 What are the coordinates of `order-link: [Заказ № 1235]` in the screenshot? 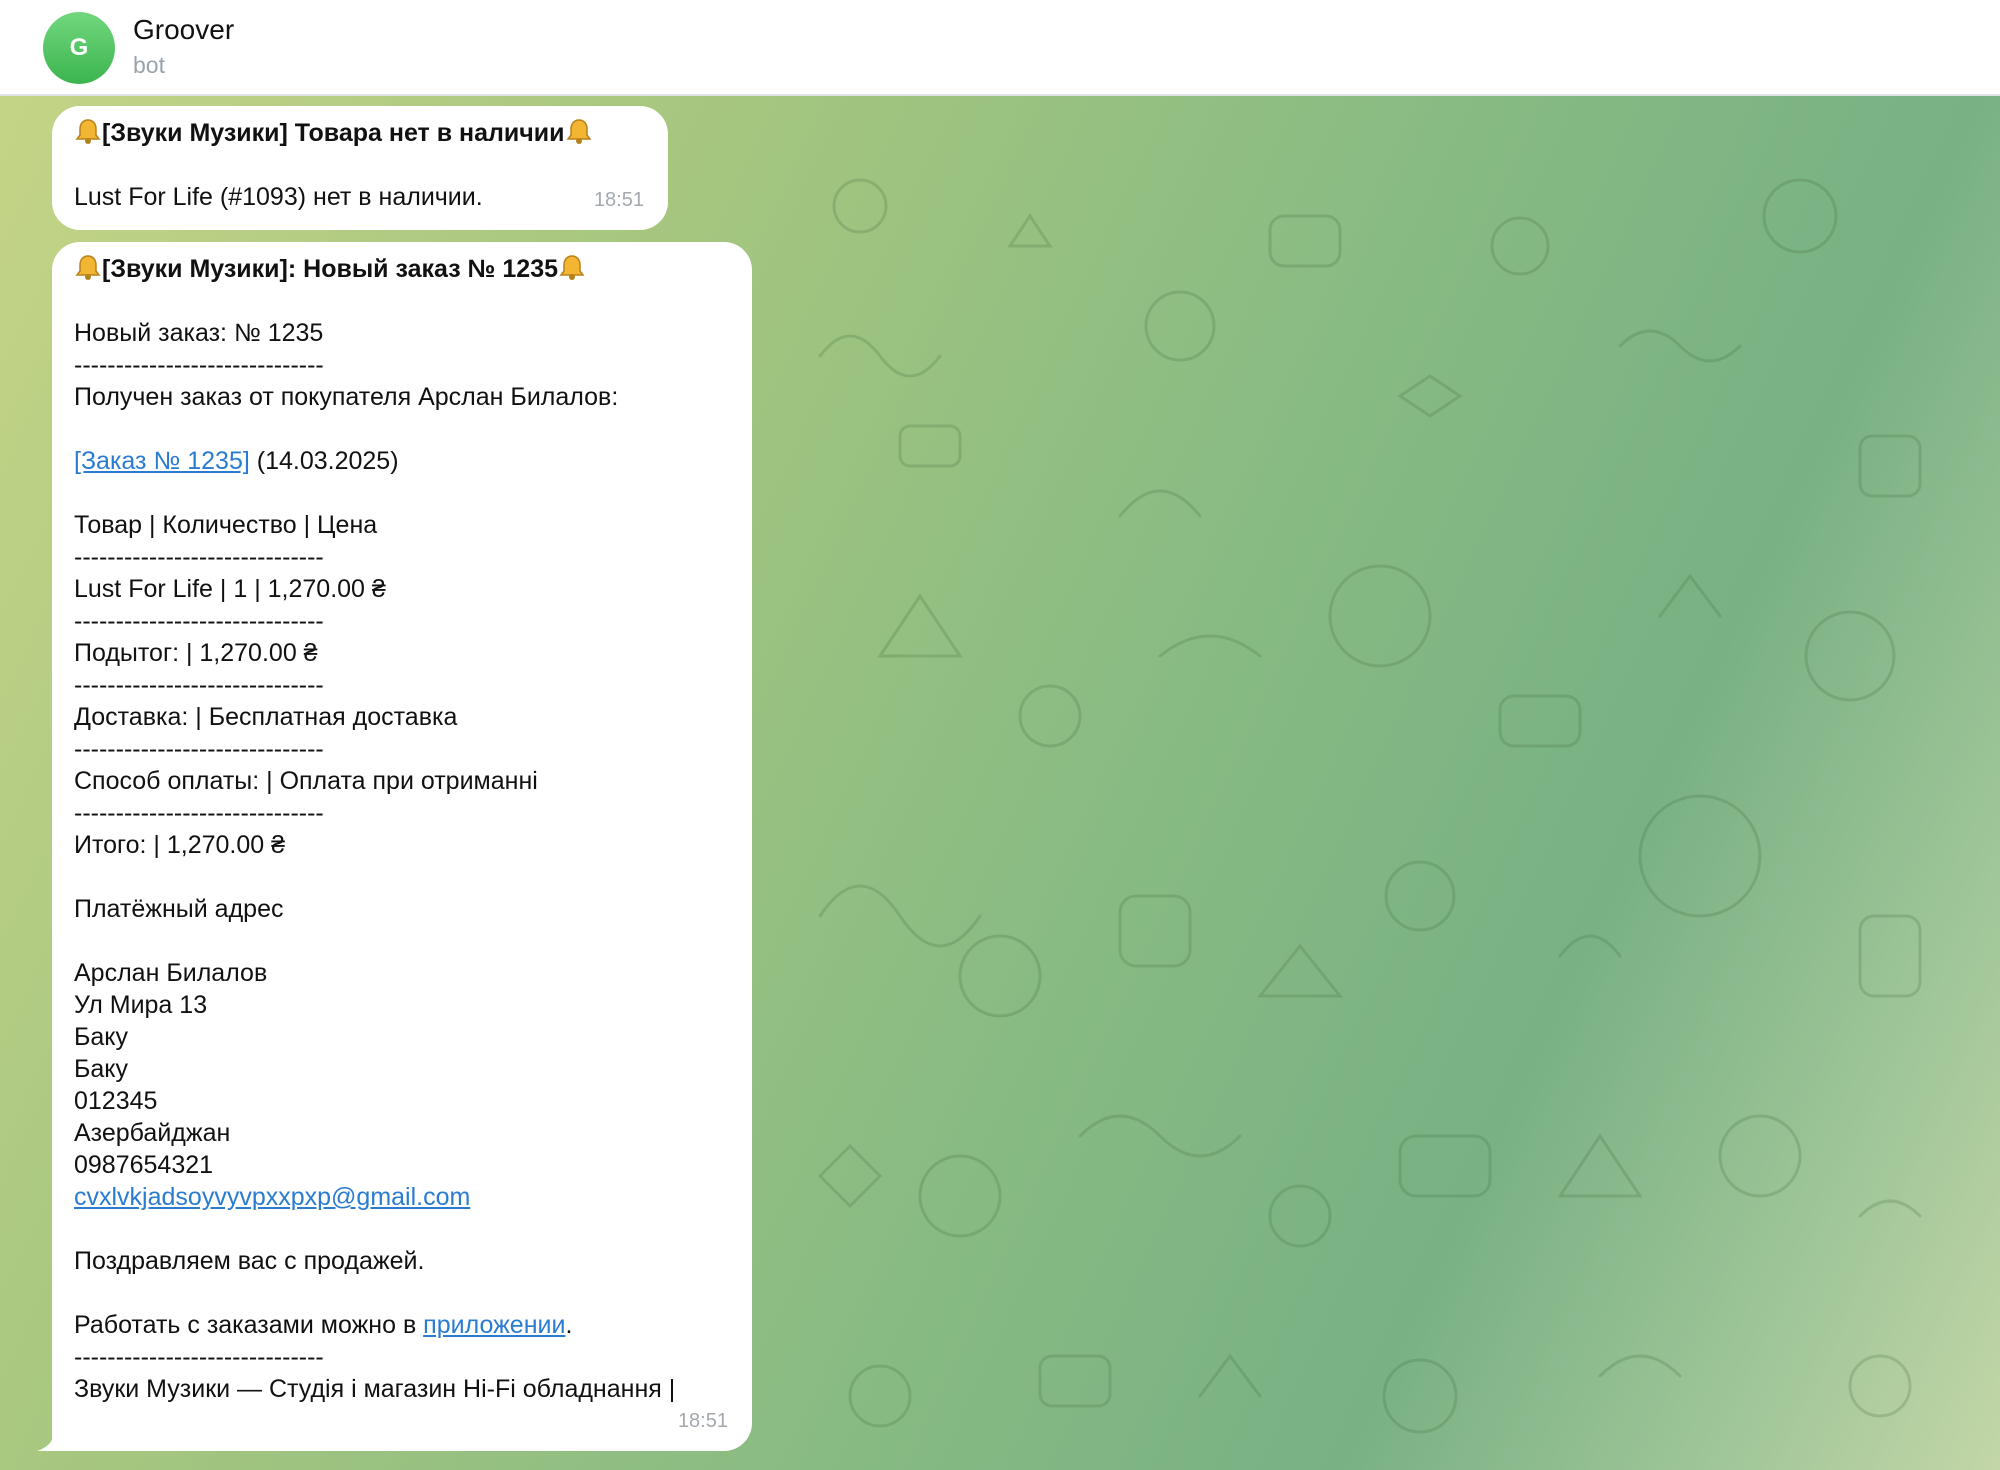 It's located at (162, 461).